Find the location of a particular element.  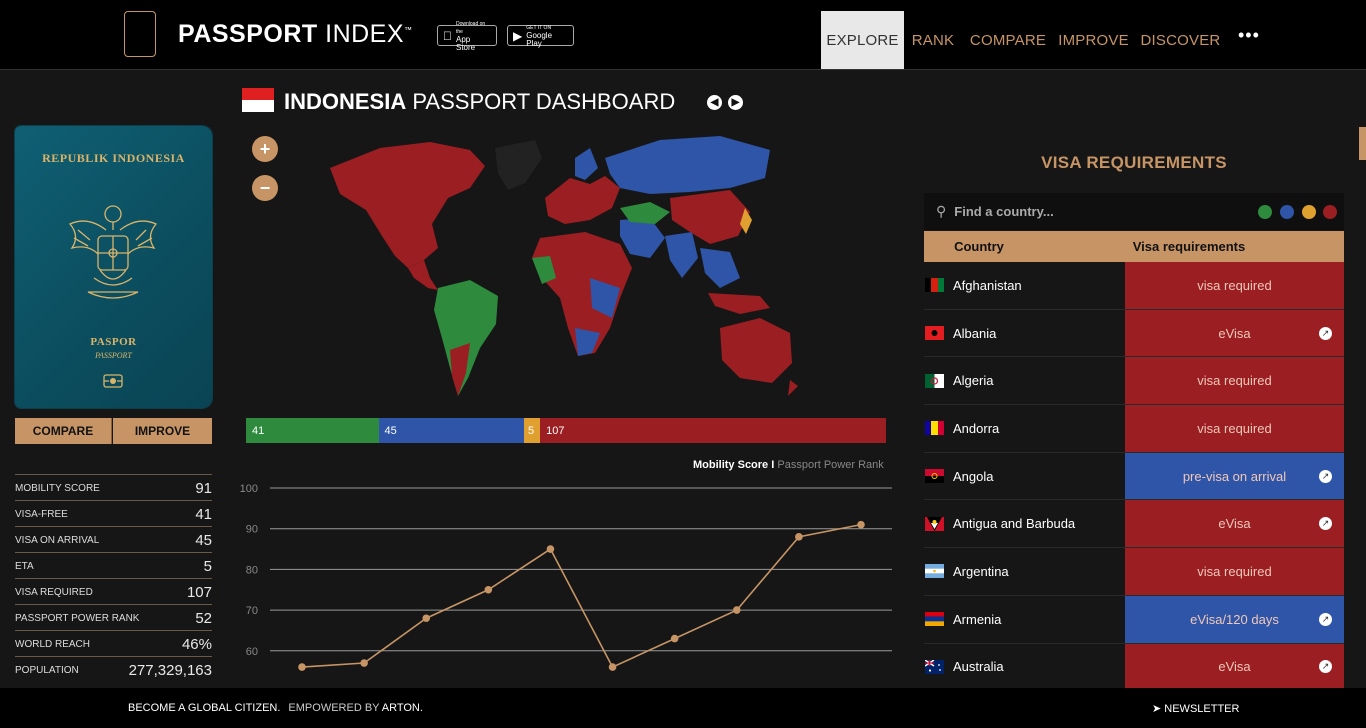

passport-logo-icon is located at coordinates (140, 34).